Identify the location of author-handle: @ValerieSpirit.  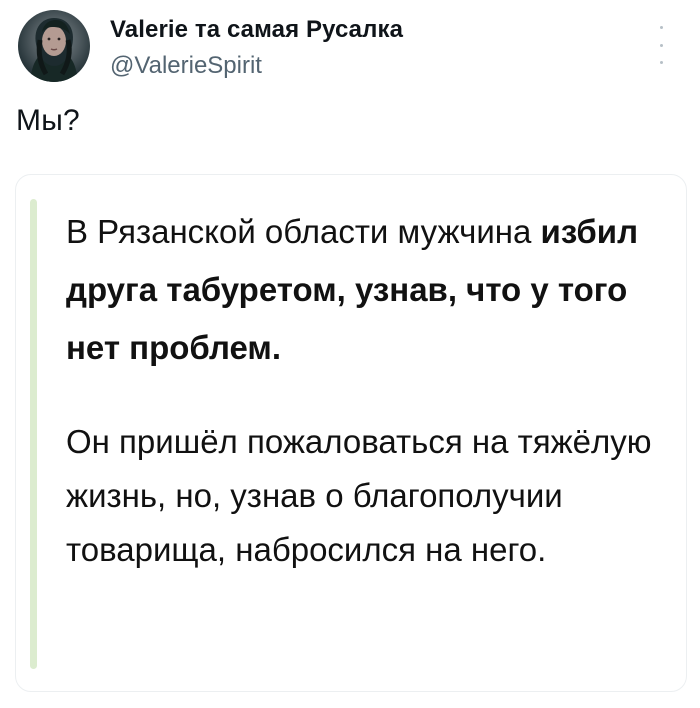
(186, 66).